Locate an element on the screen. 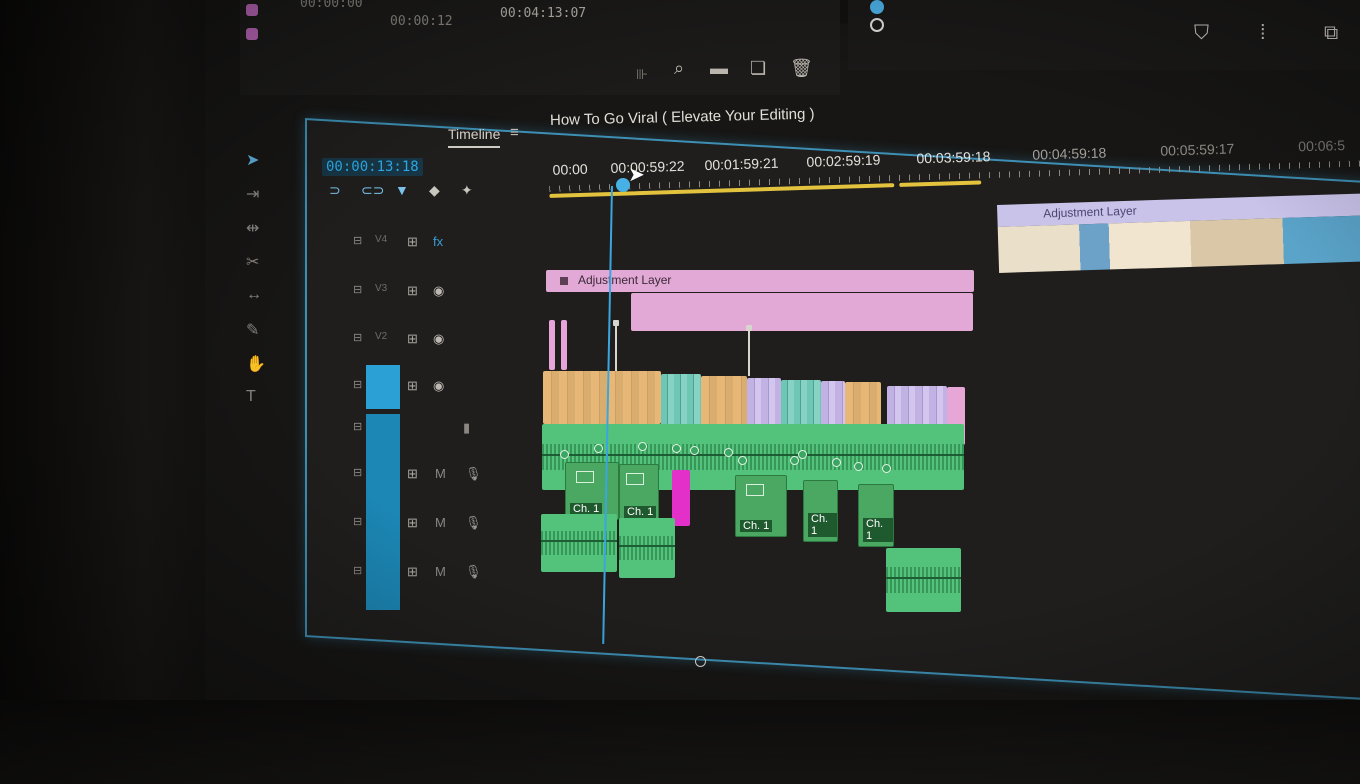 This screenshot has width=1360, height=784. eye-icon: fx is located at coordinates (438, 241).